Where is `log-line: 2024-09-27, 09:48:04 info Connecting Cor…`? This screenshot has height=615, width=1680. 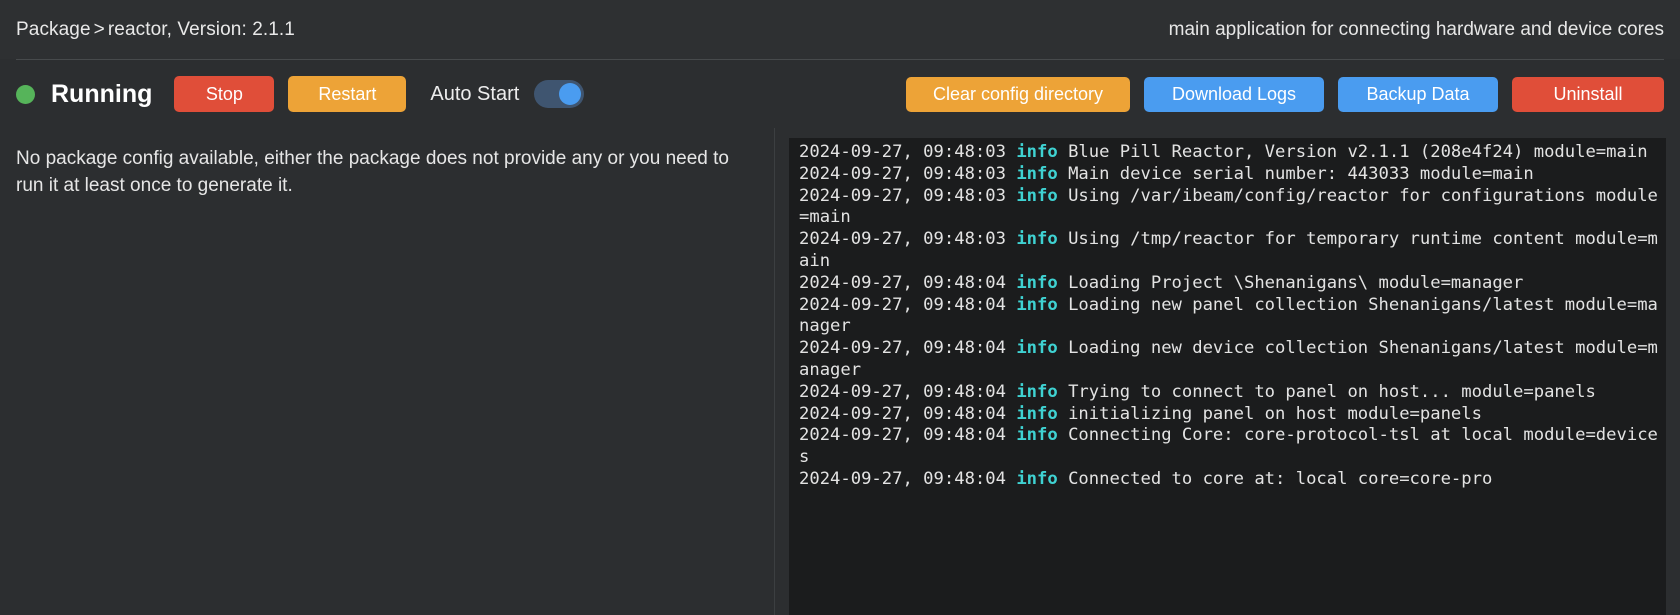 log-line: 2024-09-27, 09:48:04 info Connecting Cor… is located at coordinates (1228, 447).